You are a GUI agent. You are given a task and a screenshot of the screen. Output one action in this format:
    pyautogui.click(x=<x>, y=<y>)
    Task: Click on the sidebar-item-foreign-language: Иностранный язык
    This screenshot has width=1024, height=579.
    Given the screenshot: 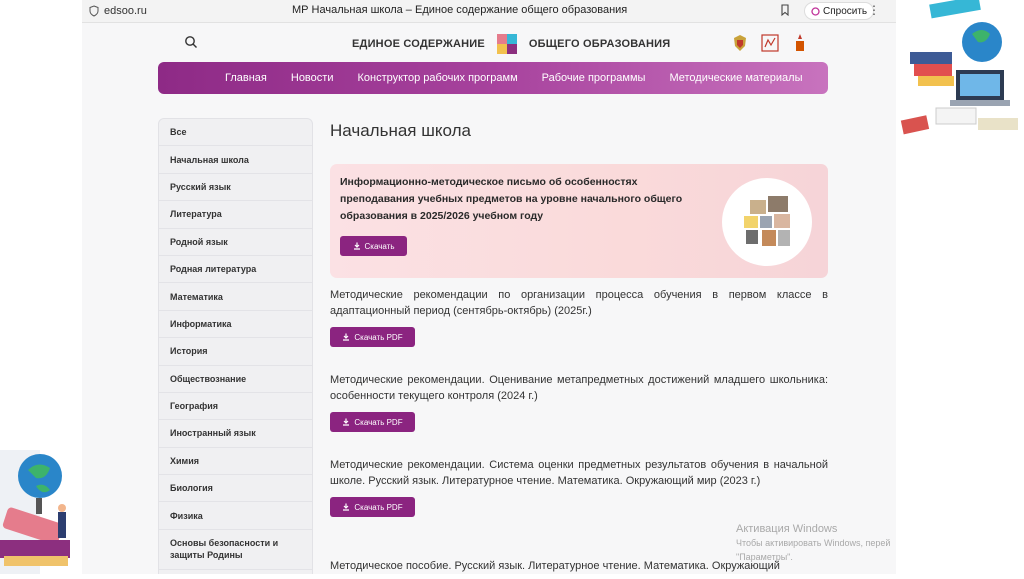 What is the action you would take?
    pyautogui.click(x=235, y=434)
    